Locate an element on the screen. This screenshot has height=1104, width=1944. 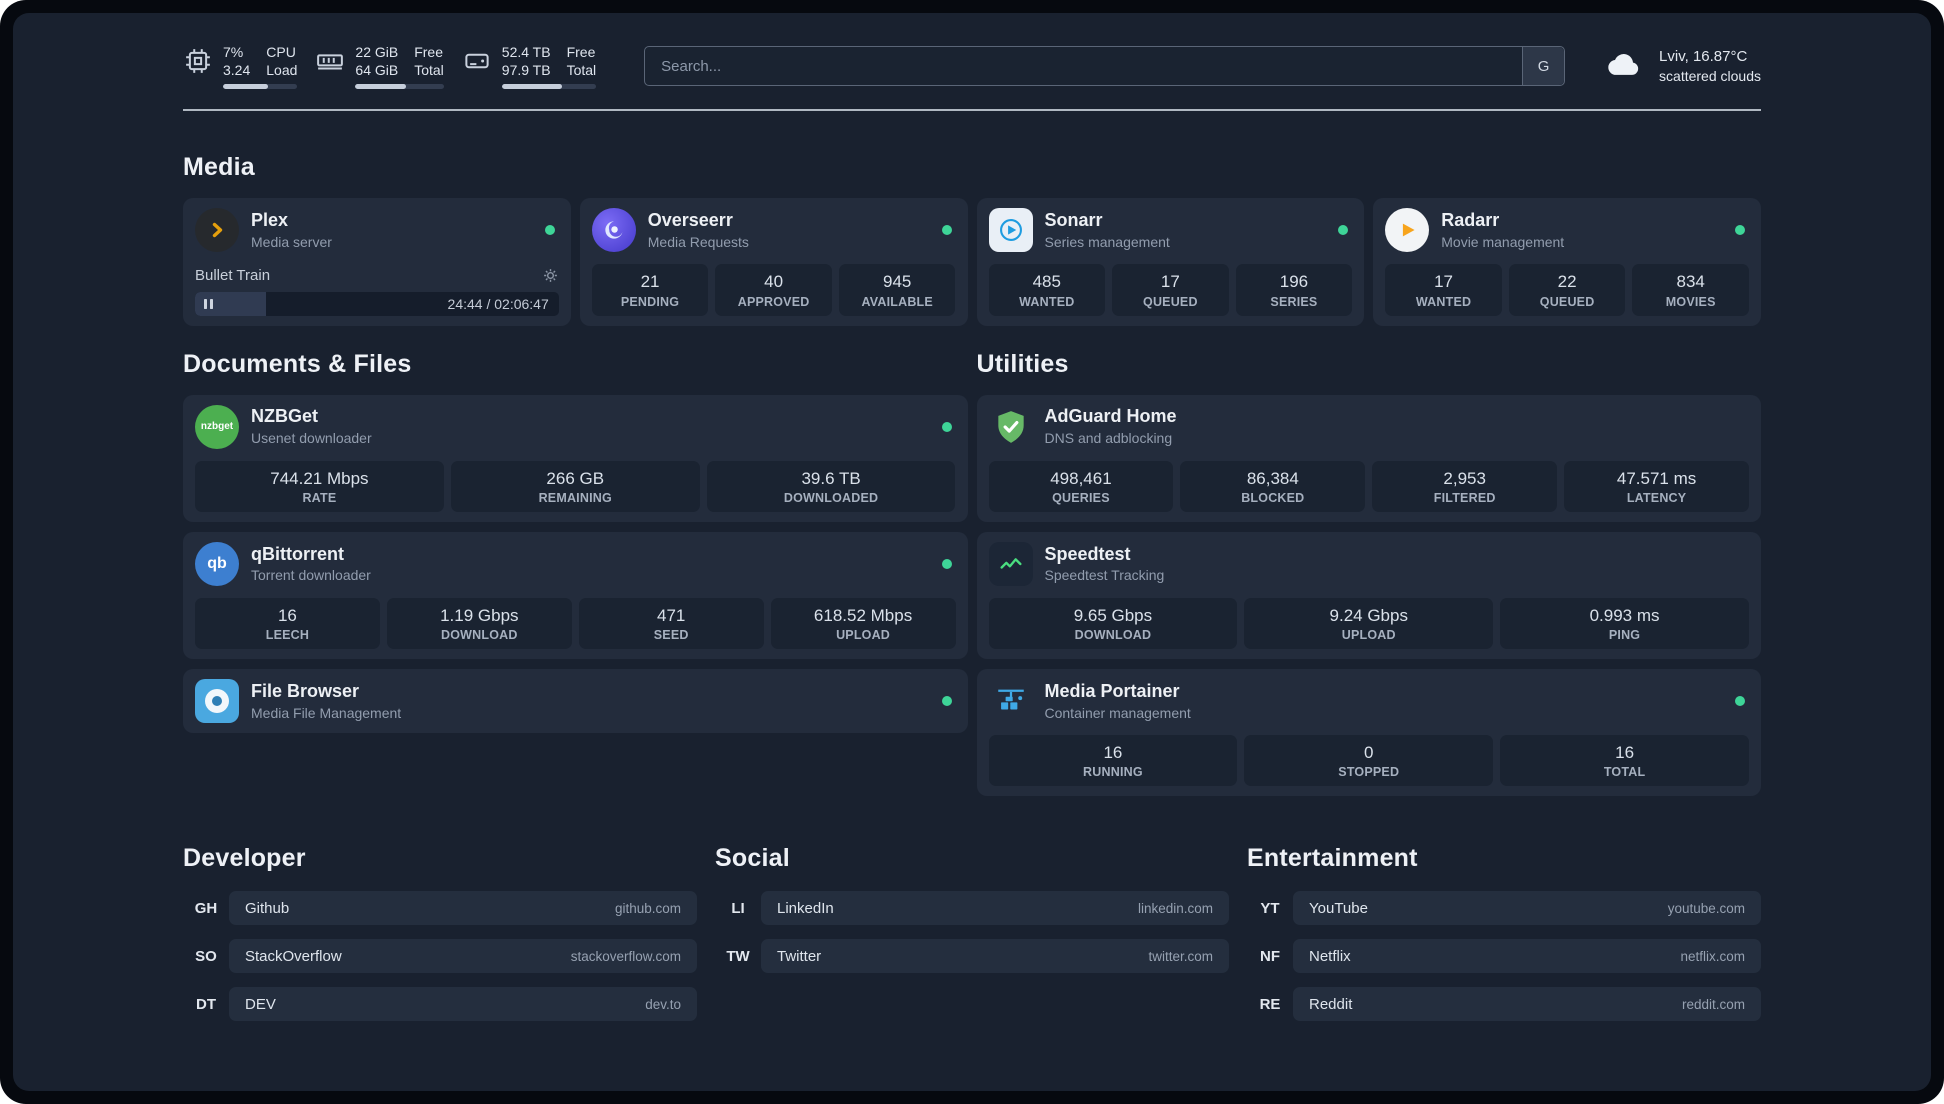
stat-value: 39.6 TB is located at coordinates (831, 478).